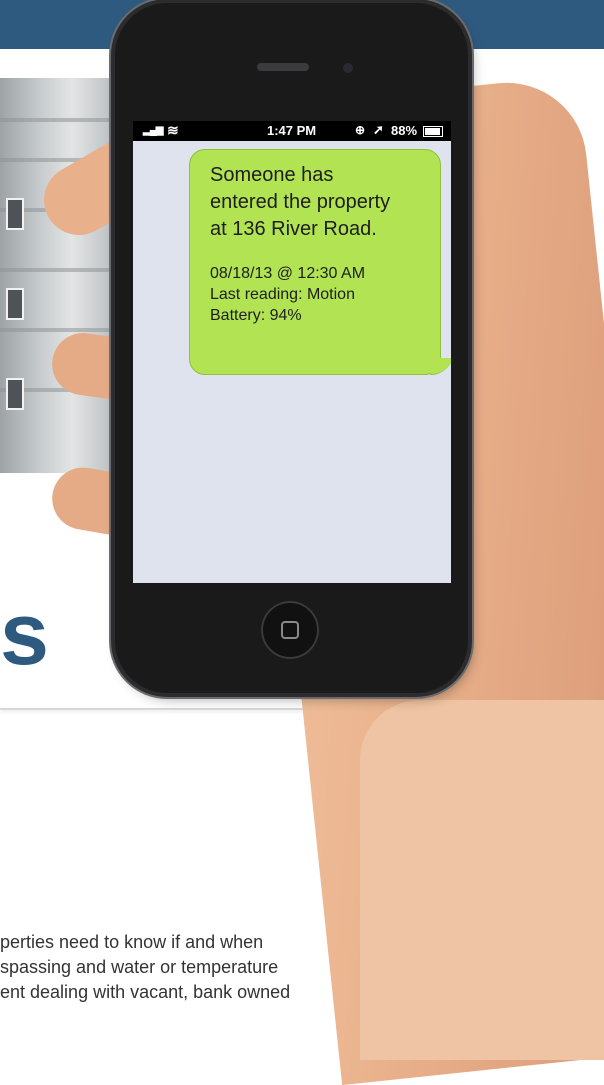 This screenshot has width=604, height=1085. Describe the element at coordinates (60, 275) in the screenshot. I see `house-photo` at that location.